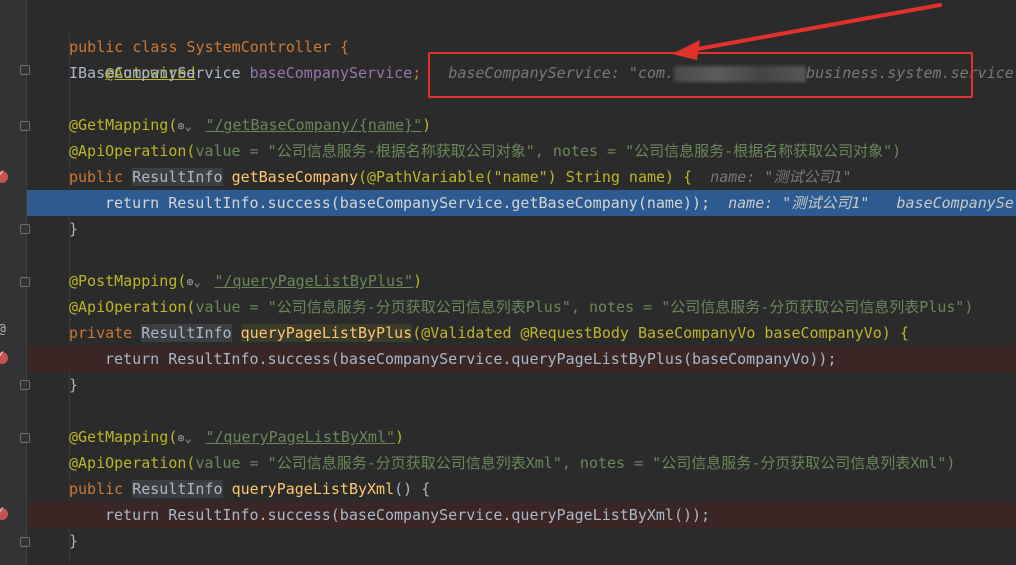  I want to click on callout-arrow, so click(807, 31).